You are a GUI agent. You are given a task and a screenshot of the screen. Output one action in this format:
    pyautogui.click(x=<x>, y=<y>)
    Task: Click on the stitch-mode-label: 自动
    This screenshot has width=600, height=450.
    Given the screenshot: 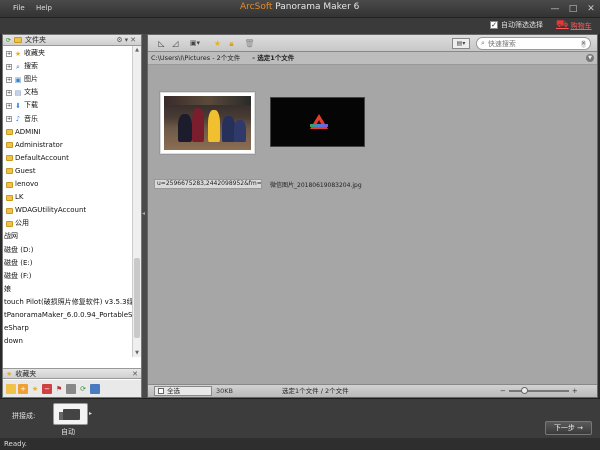 What is the action you would take?
    pyautogui.click(x=68, y=432)
    